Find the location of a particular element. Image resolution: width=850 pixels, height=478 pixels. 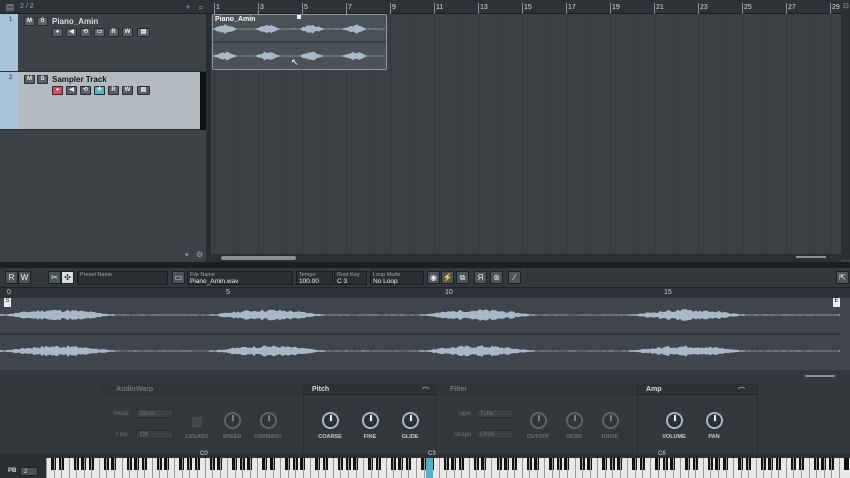

timebase-button: ⟲ is located at coordinates (85, 90).